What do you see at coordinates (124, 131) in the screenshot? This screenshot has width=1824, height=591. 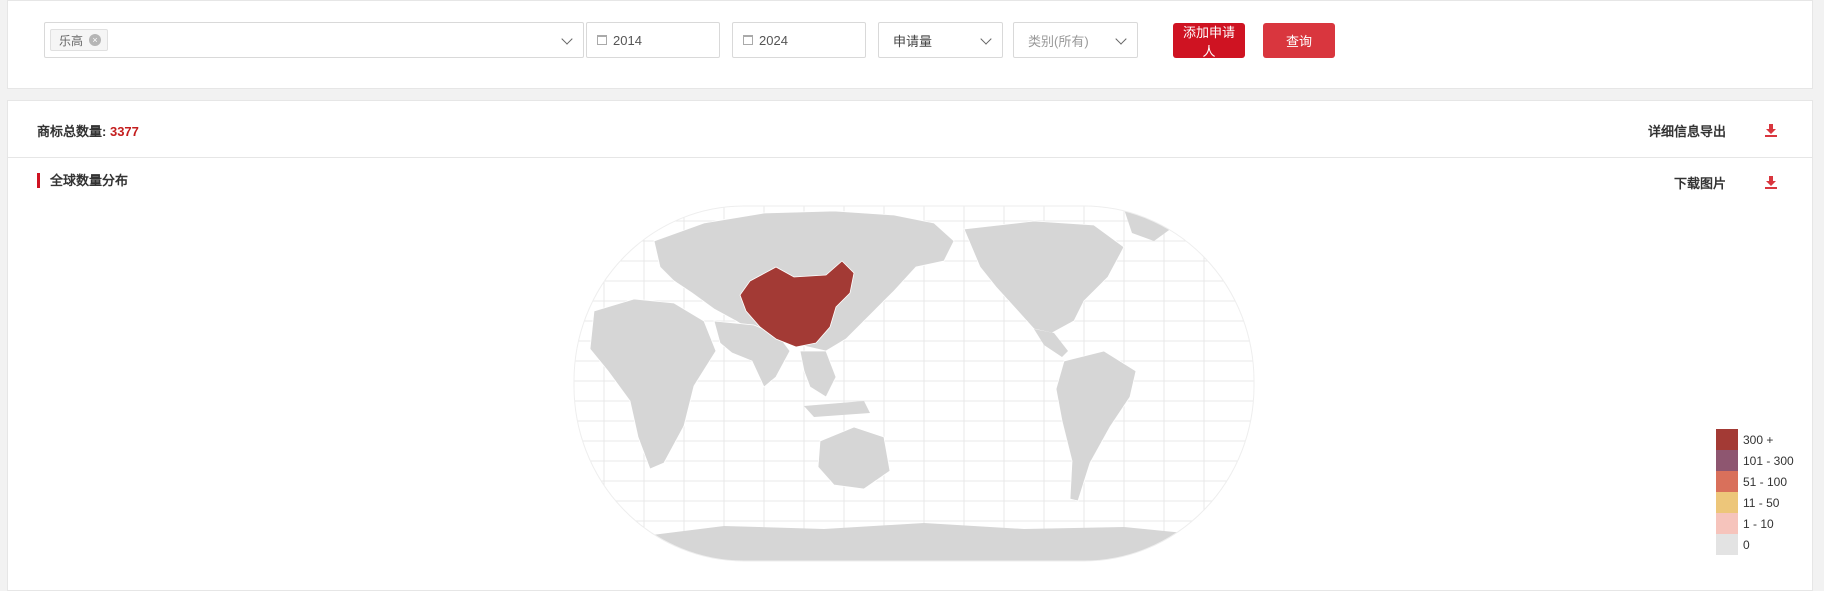 I see `total-count-value: 3377` at bounding box center [124, 131].